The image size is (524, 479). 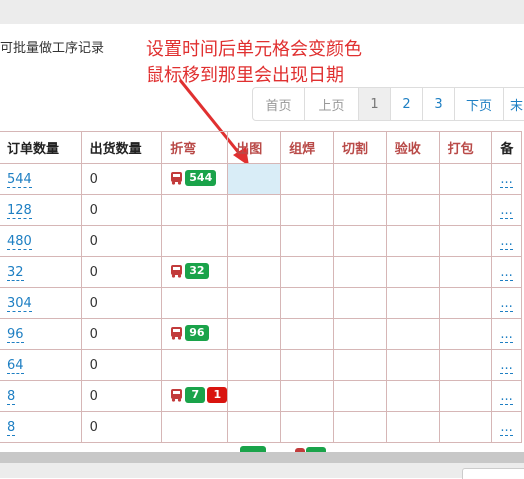 What do you see at coordinates (121, 147) in the screenshot?
I see `header-ship-qty: 出货数量` at bounding box center [121, 147].